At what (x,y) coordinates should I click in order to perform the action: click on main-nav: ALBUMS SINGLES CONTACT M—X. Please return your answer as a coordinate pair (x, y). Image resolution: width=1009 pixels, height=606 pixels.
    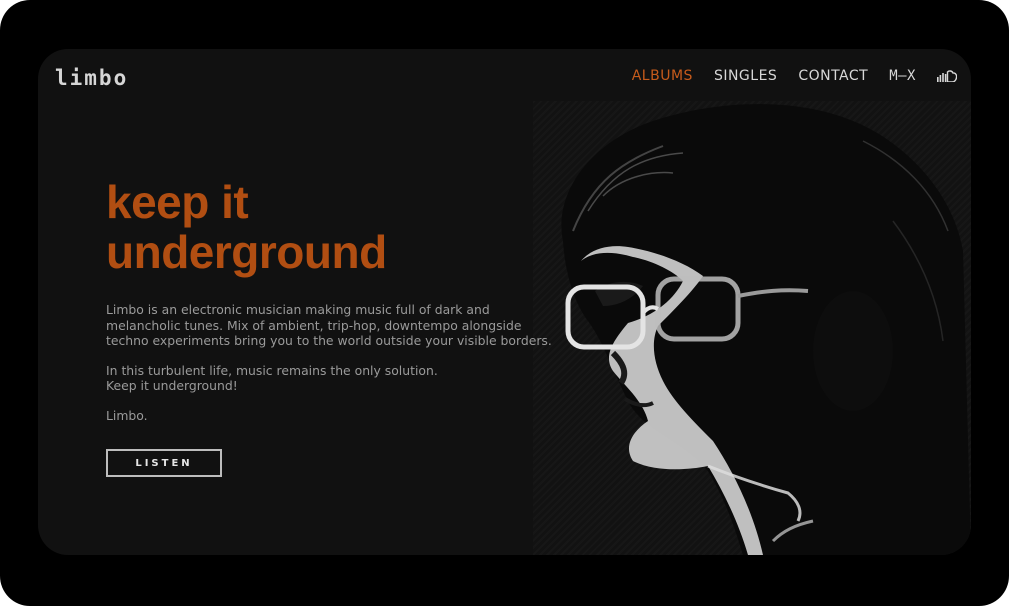
    Looking at the image, I should click on (794, 76).